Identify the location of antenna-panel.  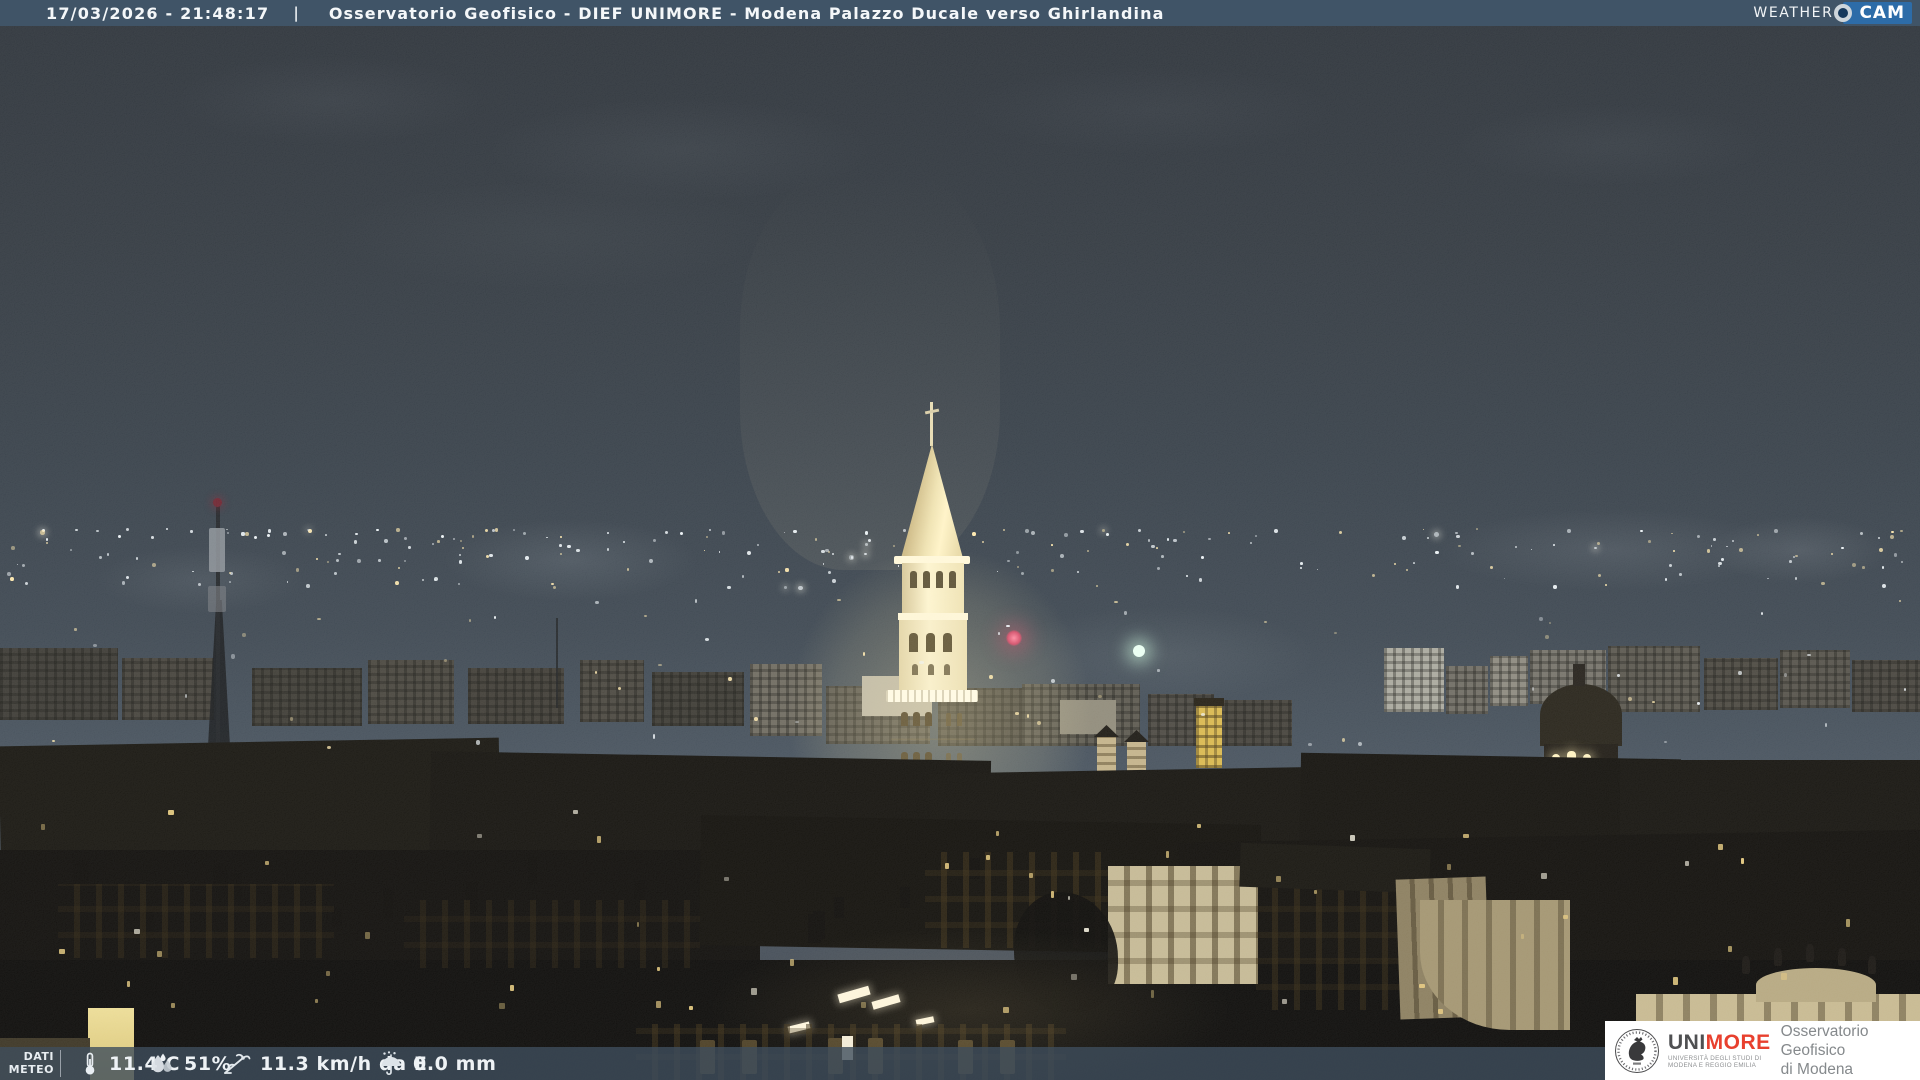
(217, 599).